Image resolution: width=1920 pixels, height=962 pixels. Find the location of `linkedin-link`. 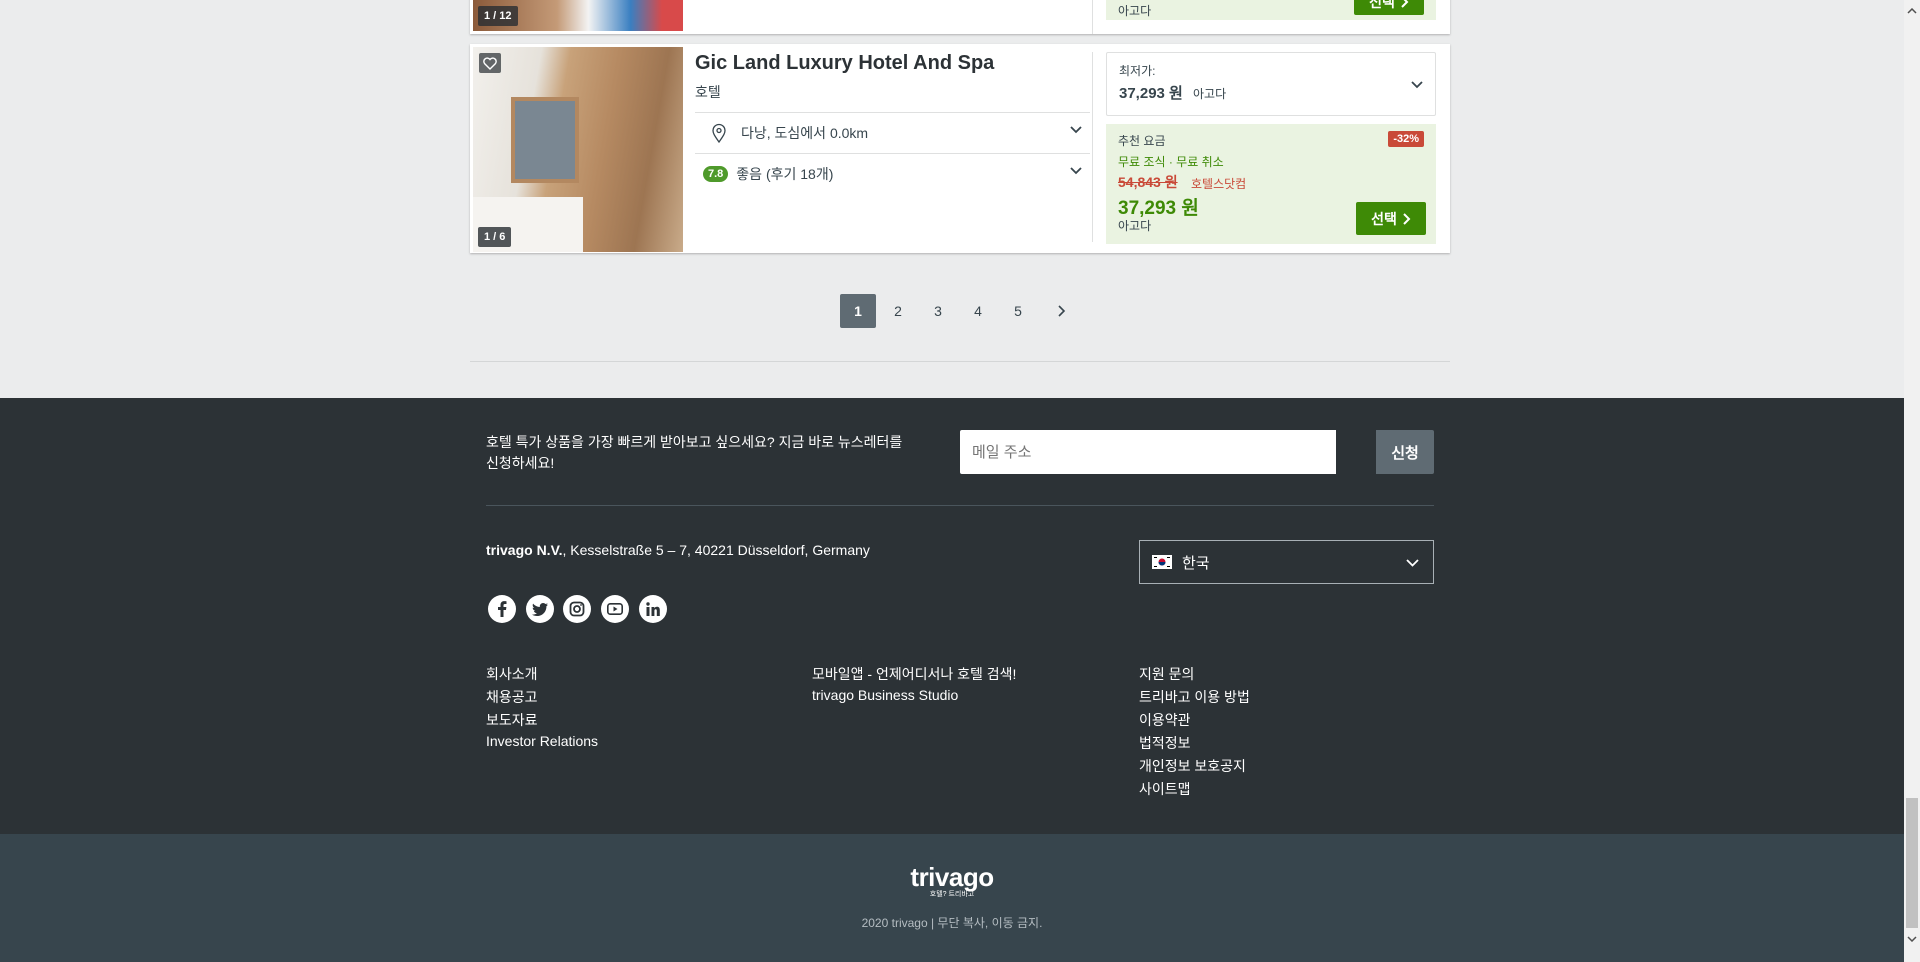

linkedin-link is located at coordinates (653, 609).